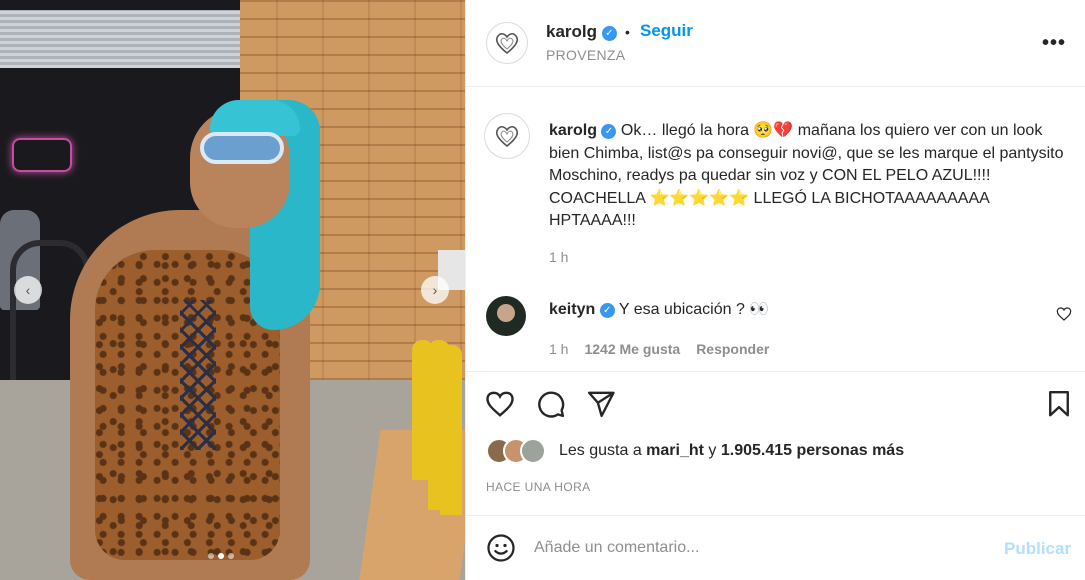 The width and height of the screenshot is (1085, 580). What do you see at coordinates (603, 450) in the screenshot?
I see `likes-prefix: Les gusta a` at bounding box center [603, 450].